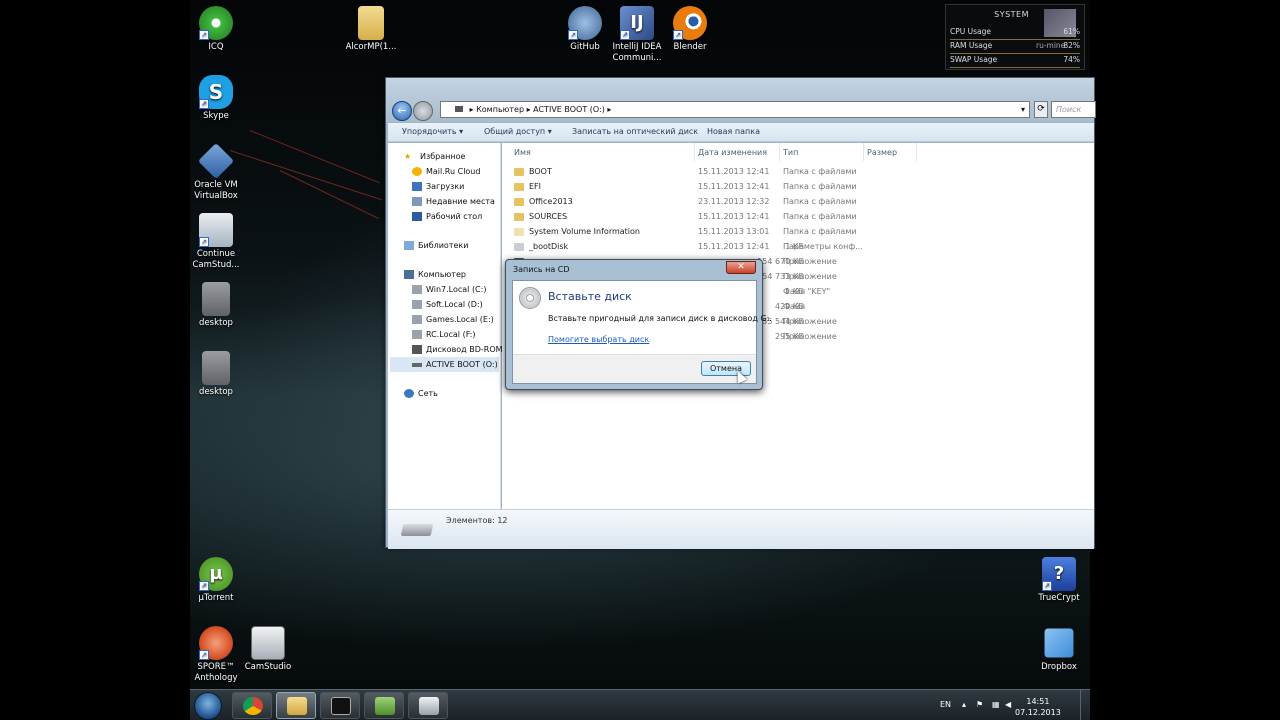 The width and height of the screenshot is (1280, 720). What do you see at coordinates (216, 161) in the screenshot?
I see `virtualbox-icon` at bounding box center [216, 161].